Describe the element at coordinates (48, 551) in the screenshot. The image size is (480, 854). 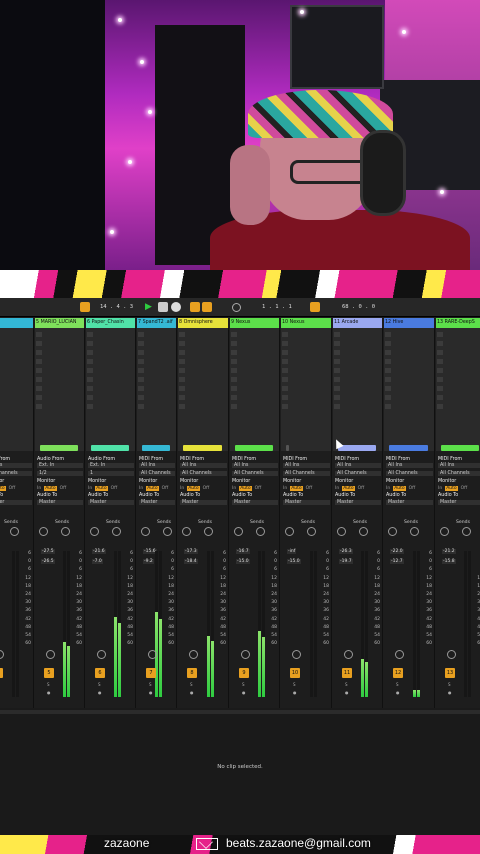
I see `track-volume-readout: -27.5` at that location.